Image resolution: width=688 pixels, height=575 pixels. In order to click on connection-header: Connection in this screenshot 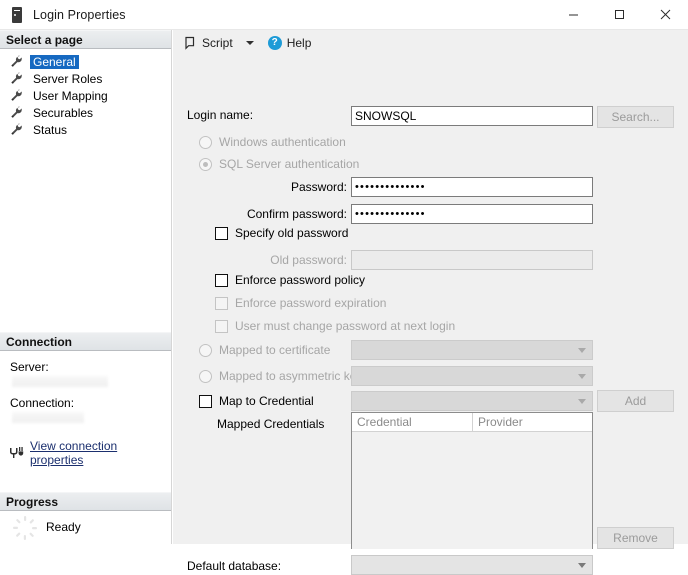, I will do `click(85, 341)`.